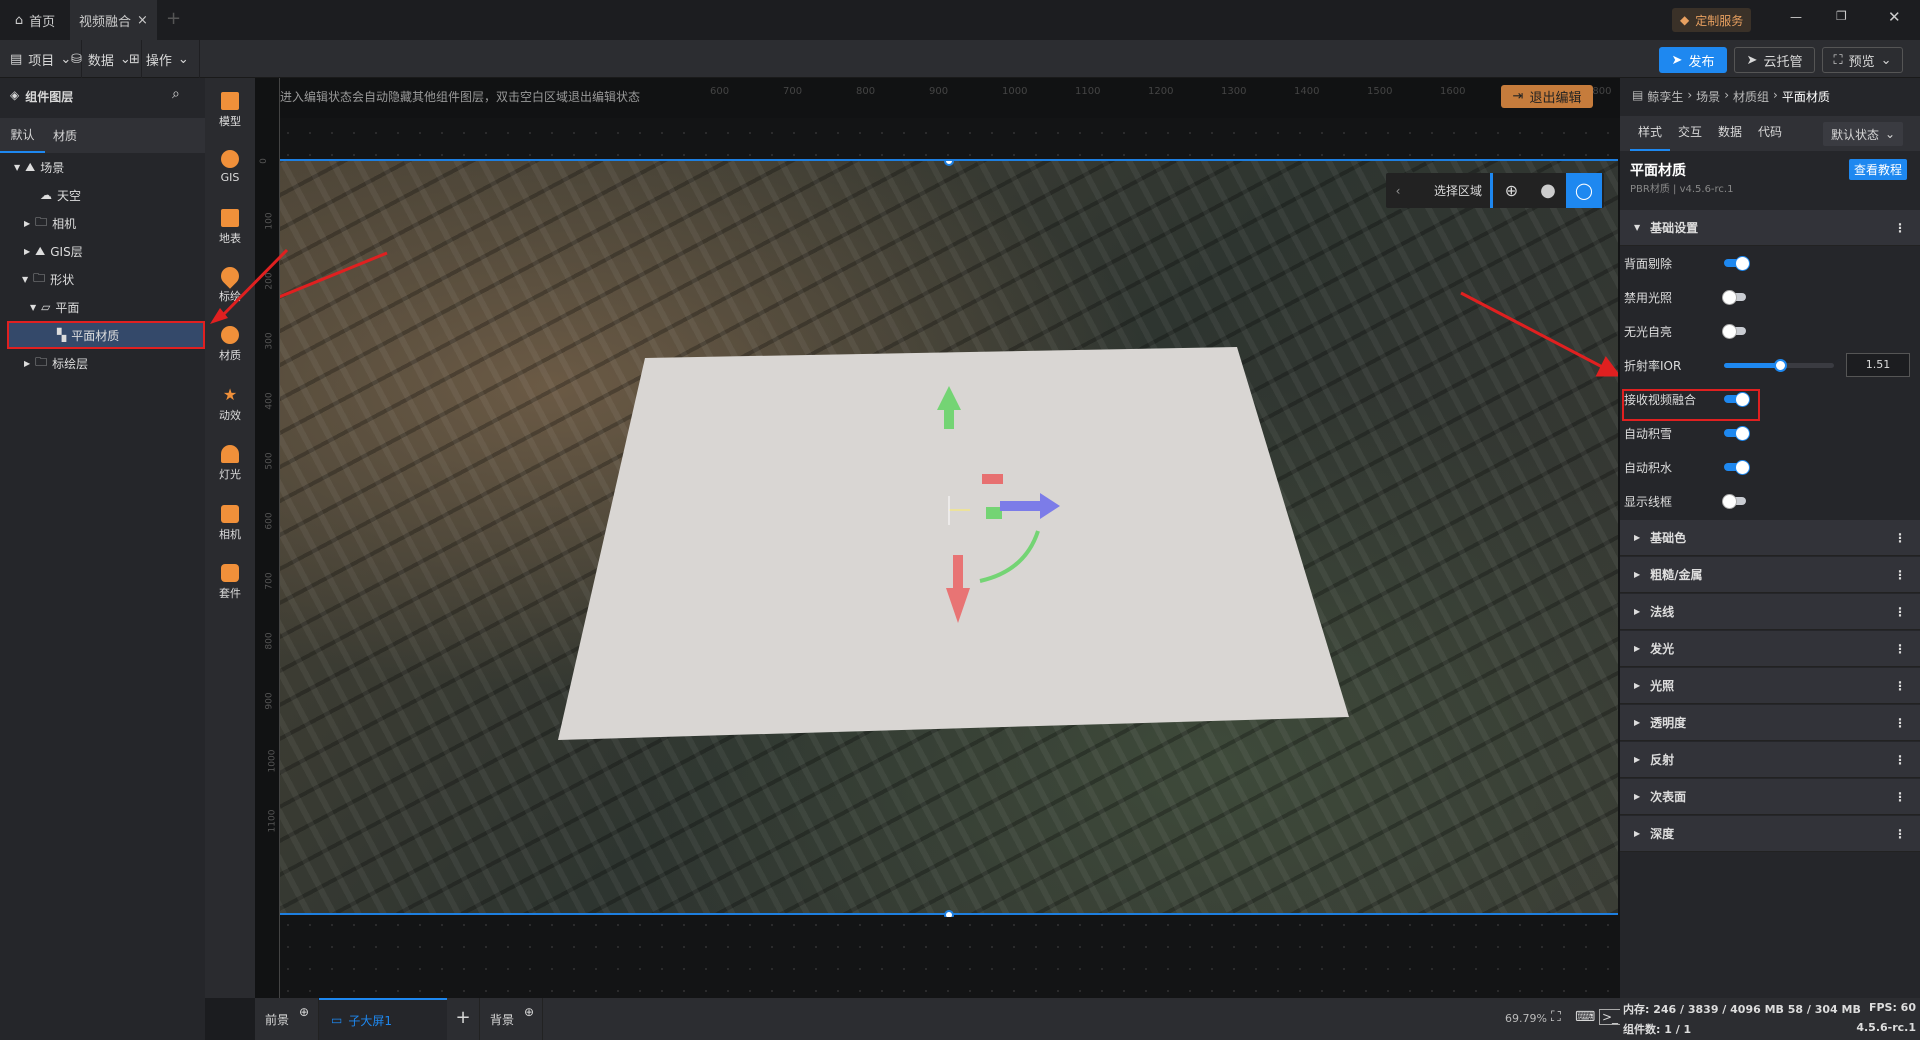 Image resolution: width=1920 pixels, height=1040 pixels. What do you see at coordinates (176, 94) in the screenshot?
I see `search-icon: ⌕` at bounding box center [176, 94].